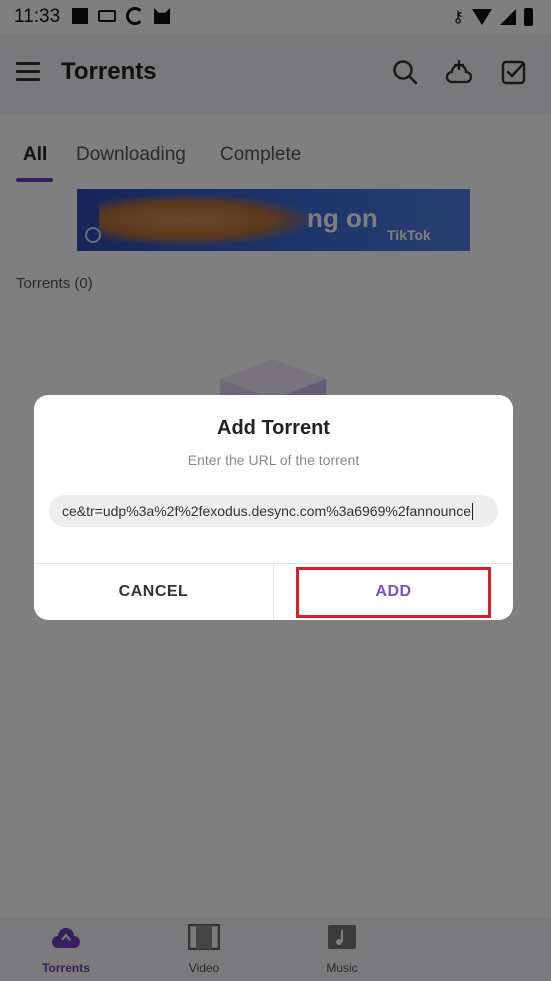  I want to click on text-cursor, so click(473, 511).